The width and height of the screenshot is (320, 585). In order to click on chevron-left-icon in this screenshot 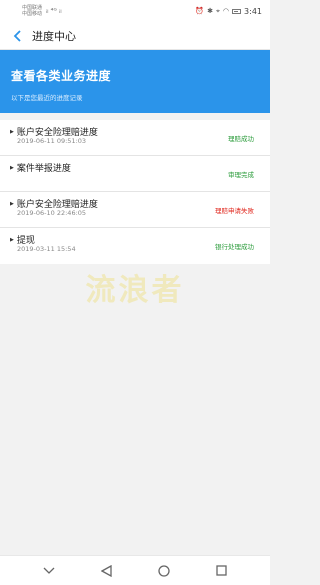, I will do `click(17, 35)`.